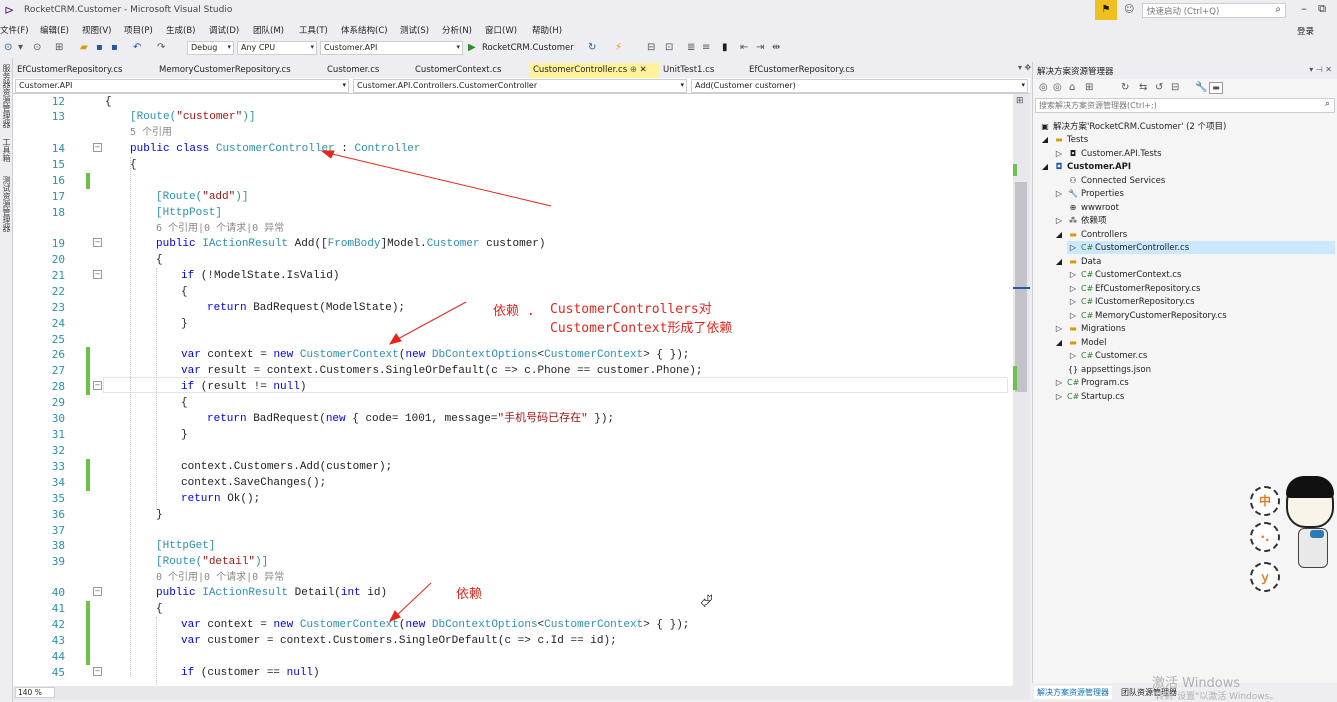  I want to click on split-icon: ⊞, so click(1020, 101).